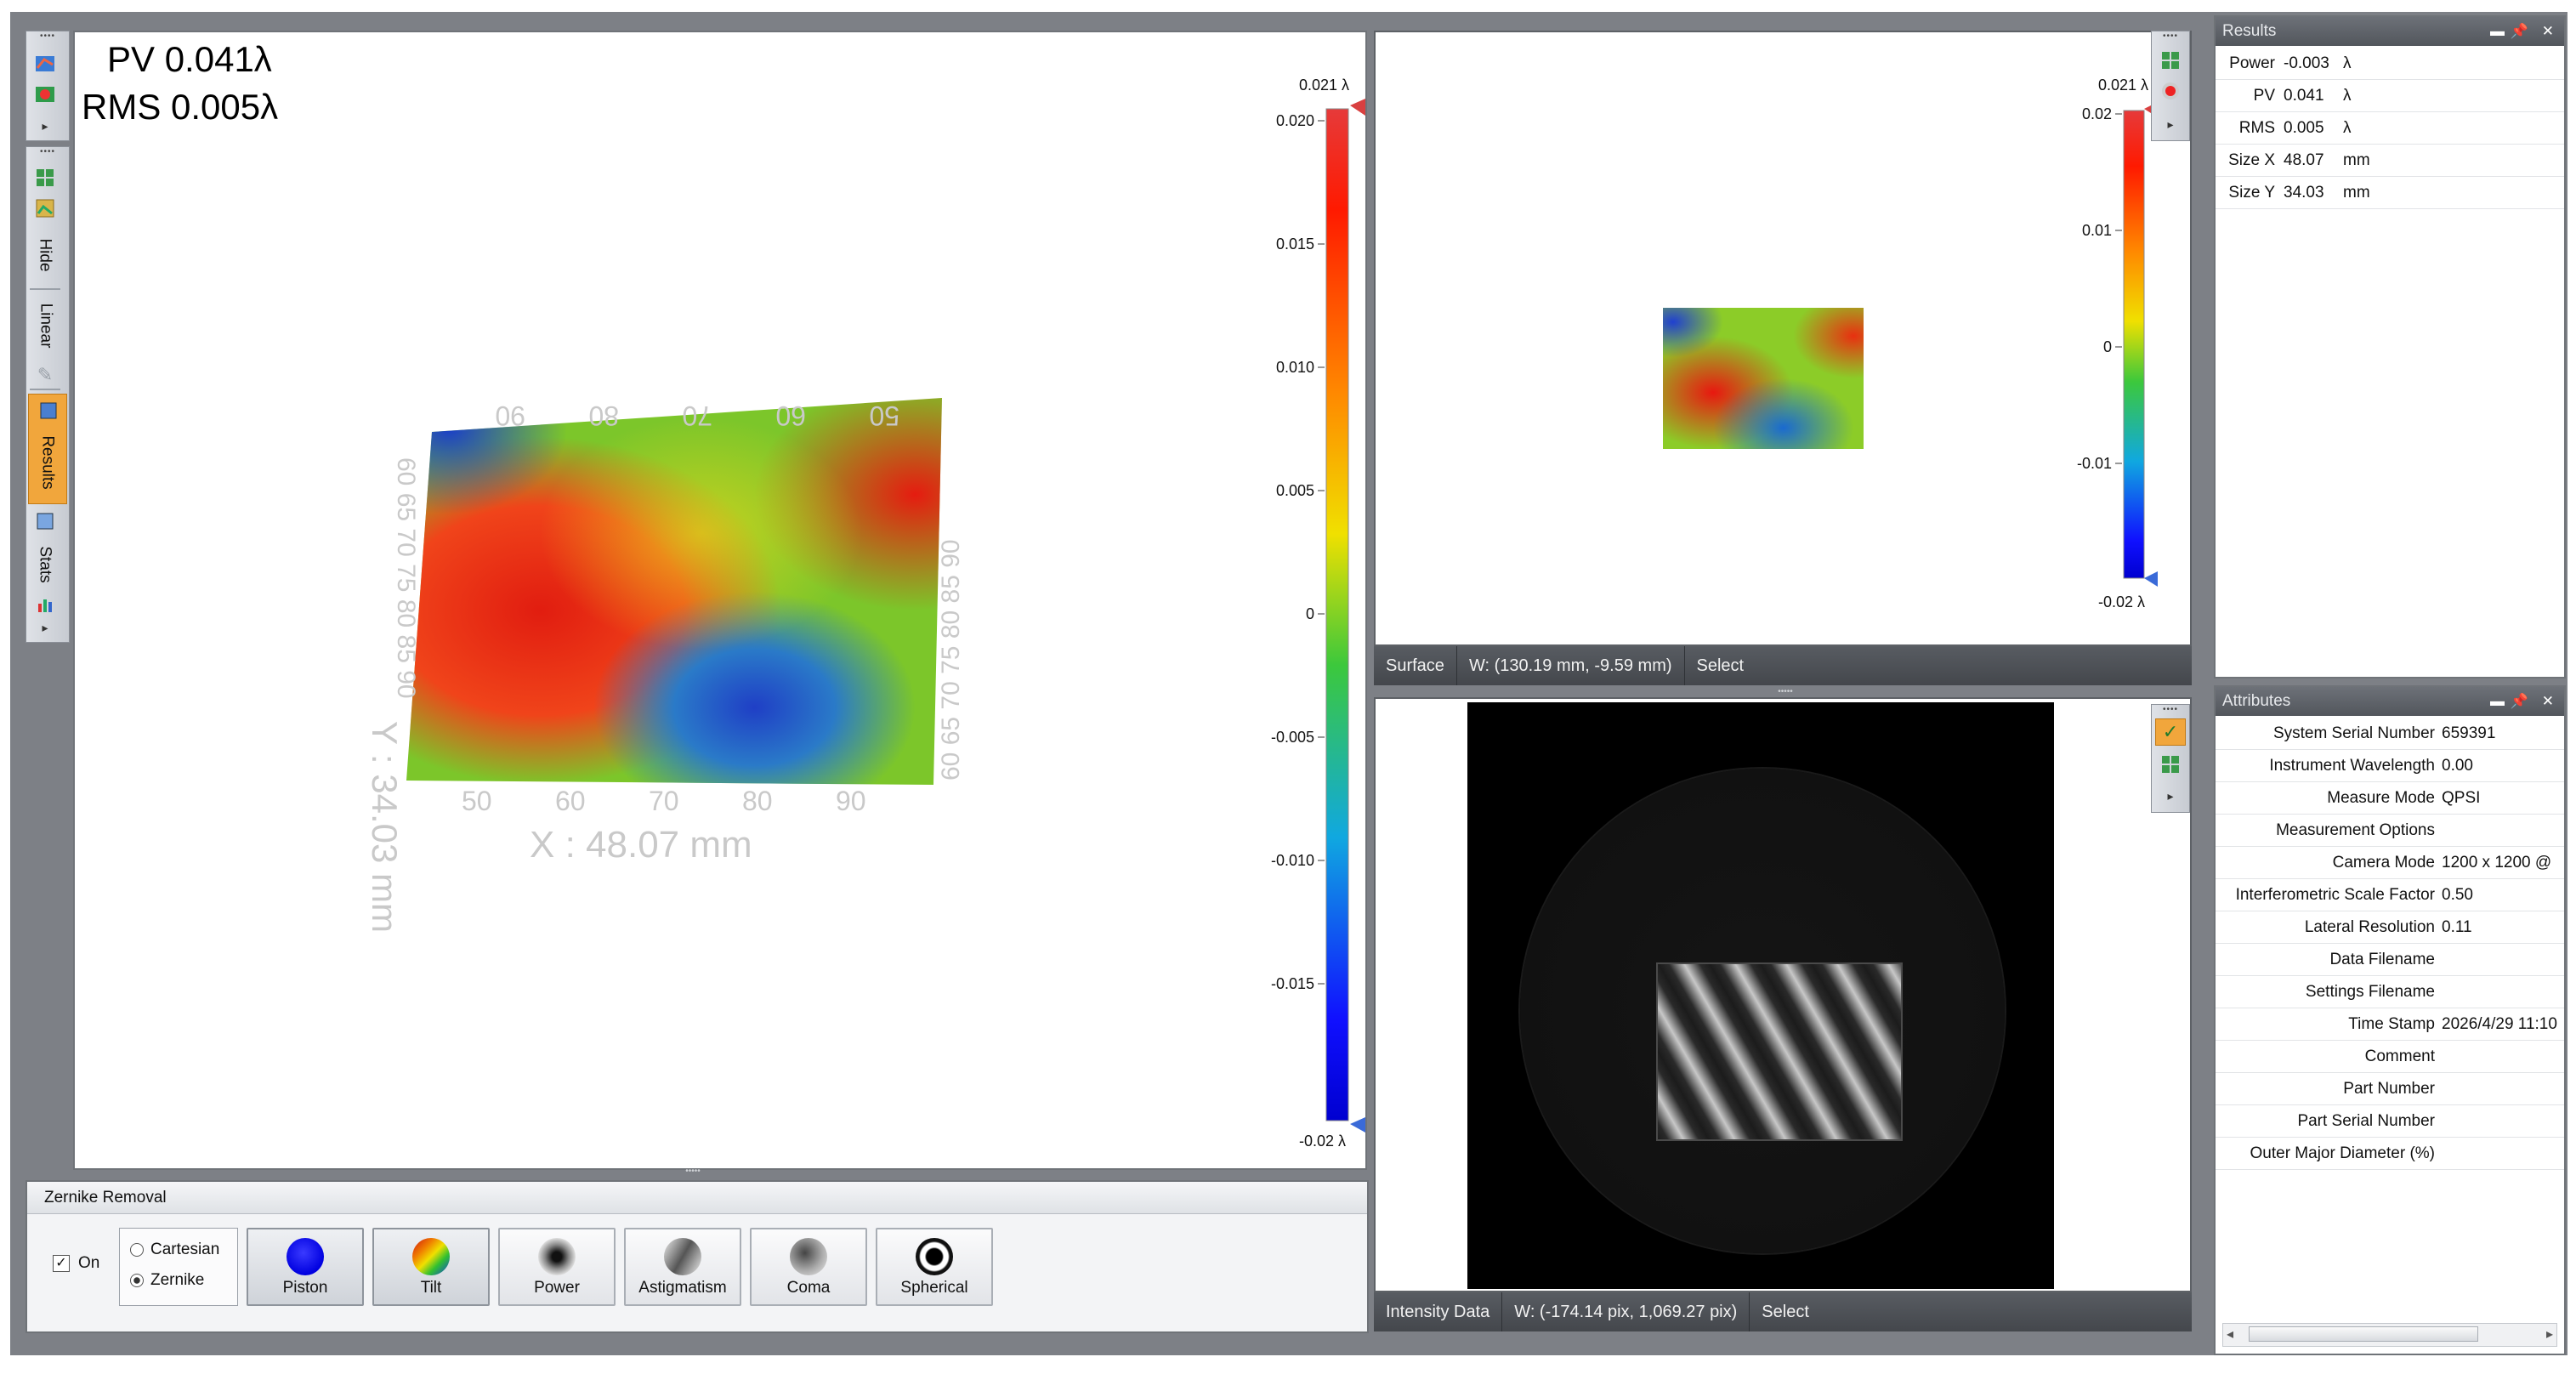 The width and height of the screenshot is (2576, 1391). I want to click on surface-coords-label: W: (130.19 mm, -9.59 mm), so click(1571, 665).